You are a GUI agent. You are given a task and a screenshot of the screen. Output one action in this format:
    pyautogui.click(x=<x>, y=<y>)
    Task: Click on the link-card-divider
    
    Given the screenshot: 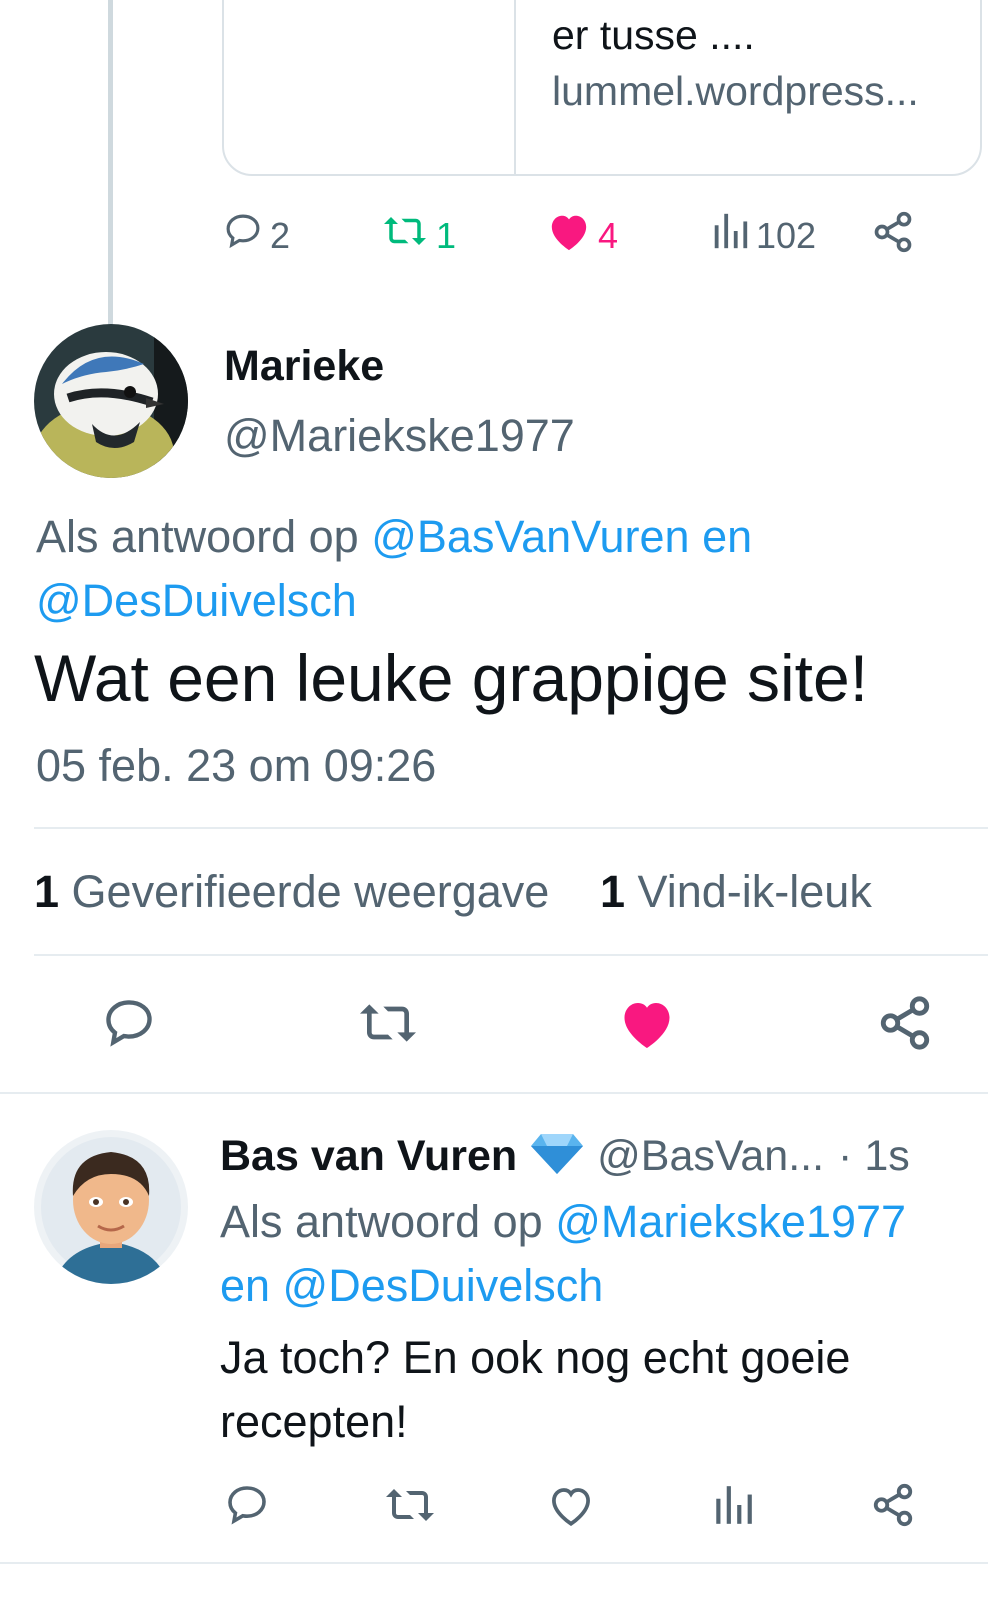 What is the action you would take?
    pyautogui.click(x=515, y=87)
    